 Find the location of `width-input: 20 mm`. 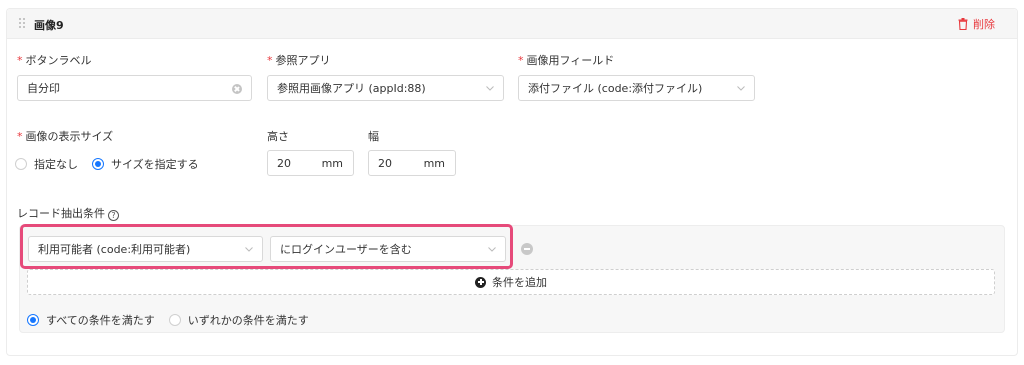

width-input: 20 mm is located at coordinates (412, 163).